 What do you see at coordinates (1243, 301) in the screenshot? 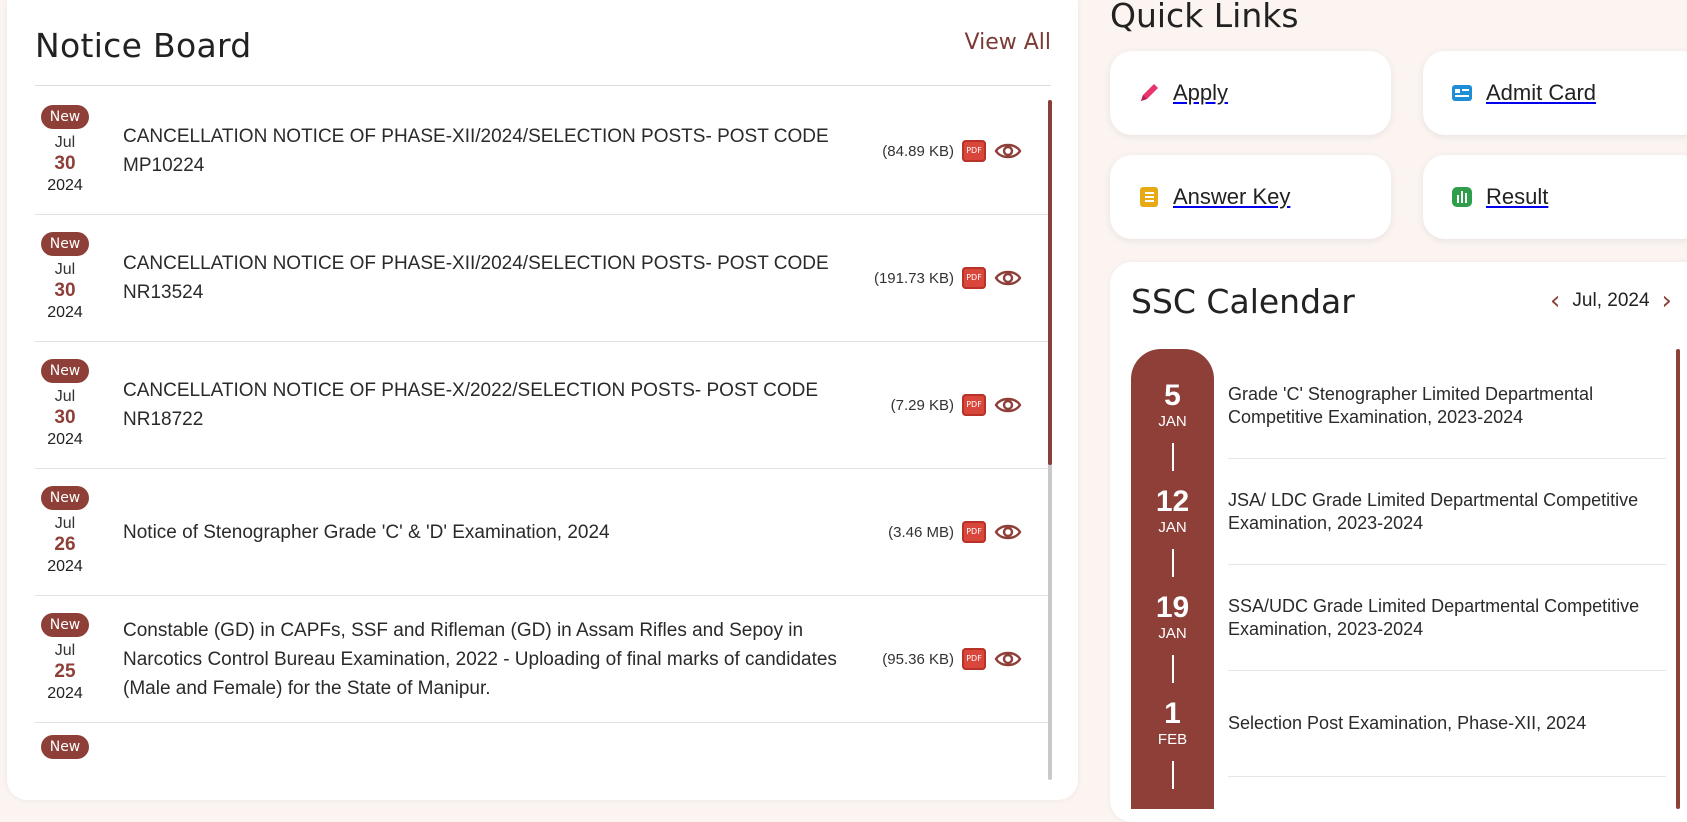
I see `calendar-title: SSC Calendar` at bounding box center [1243, 301].